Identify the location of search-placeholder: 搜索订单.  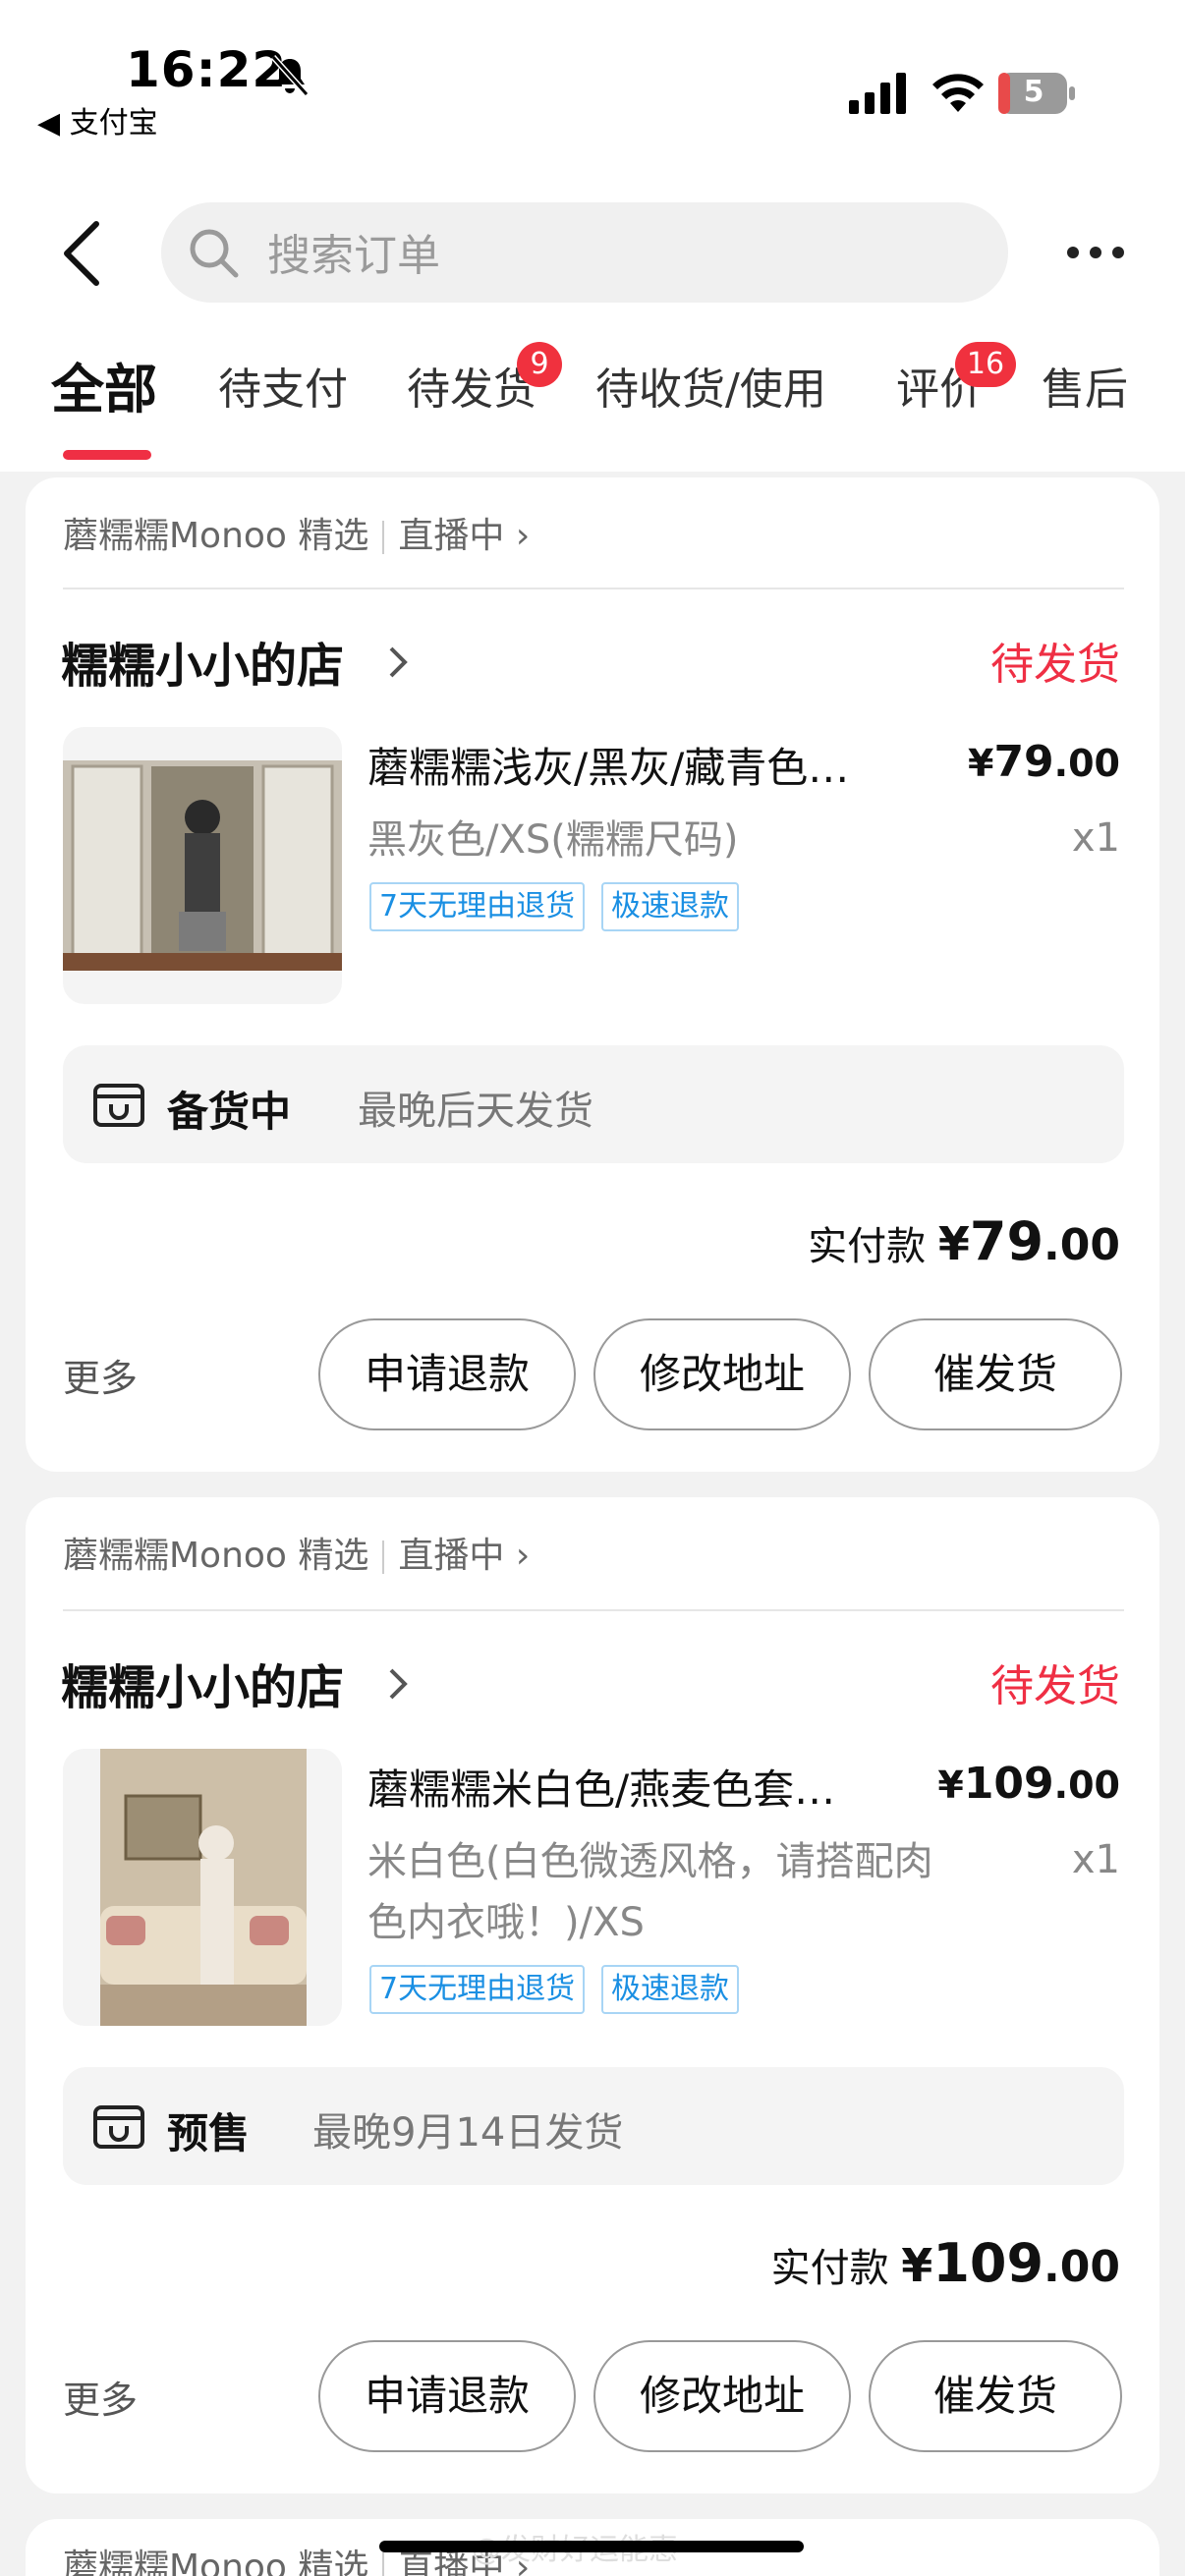
(353, 256).